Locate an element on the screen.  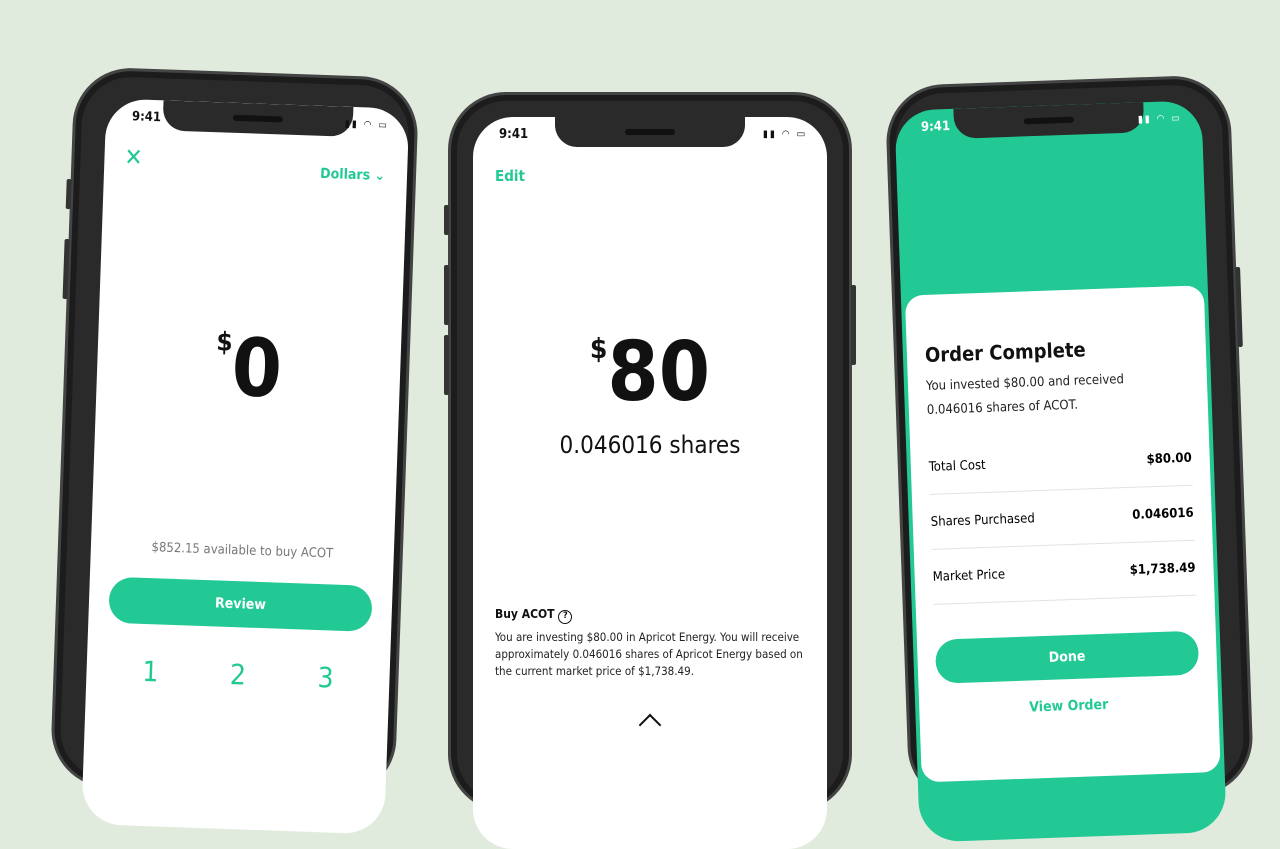
detail-row-total-cost: Total Cost $80.00 is located at coordinates (1060, 462).